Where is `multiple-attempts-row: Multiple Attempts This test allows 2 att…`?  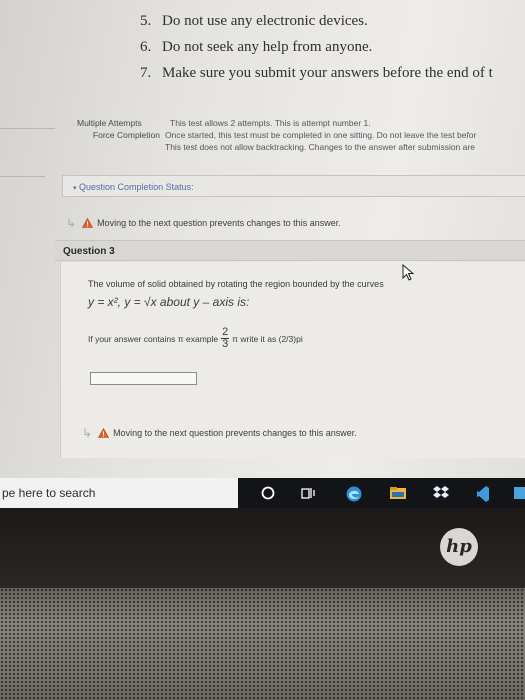 multiple-attempts-row: Multiple Attempts This test allows 2 att… is located at coordinates (292, 123).